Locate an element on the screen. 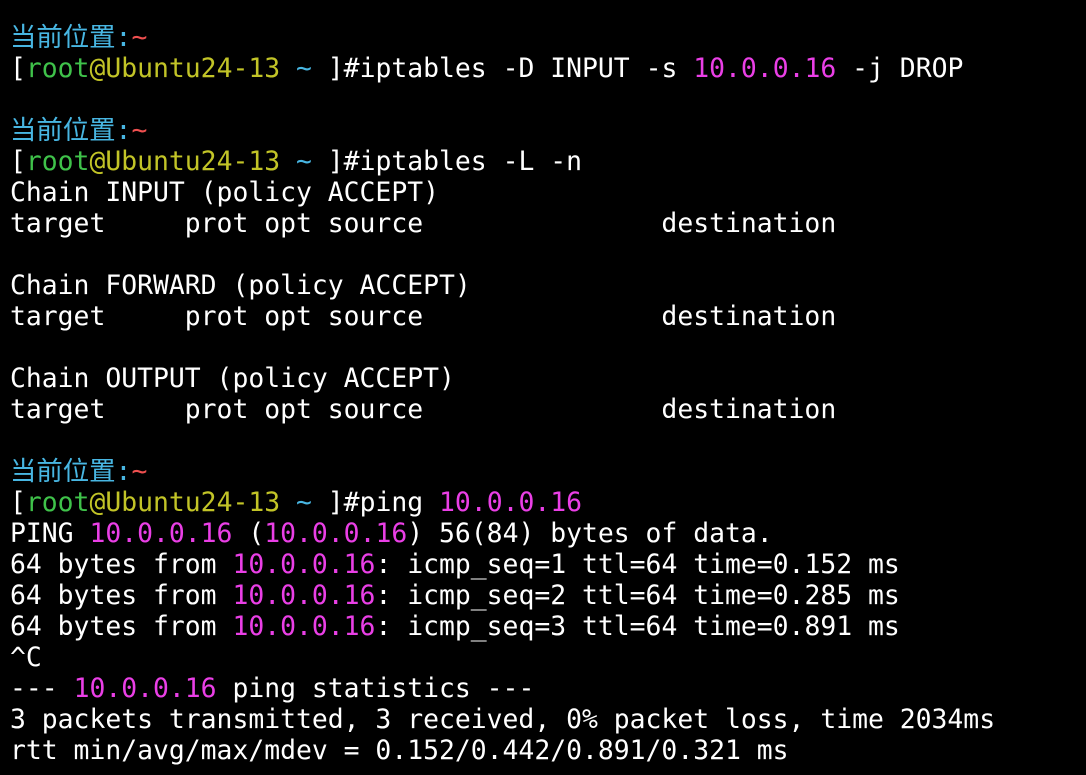  text-segment: Chain FORWARD (policy ACCEPT) is located at coordinates (240, 285).